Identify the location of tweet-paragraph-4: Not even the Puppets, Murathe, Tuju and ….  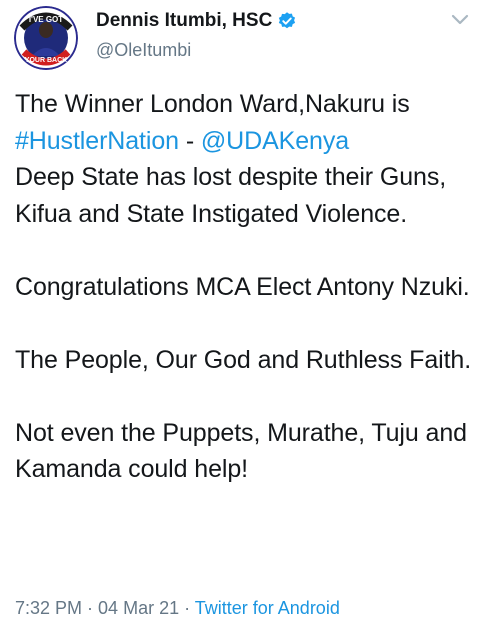
(241, 451).